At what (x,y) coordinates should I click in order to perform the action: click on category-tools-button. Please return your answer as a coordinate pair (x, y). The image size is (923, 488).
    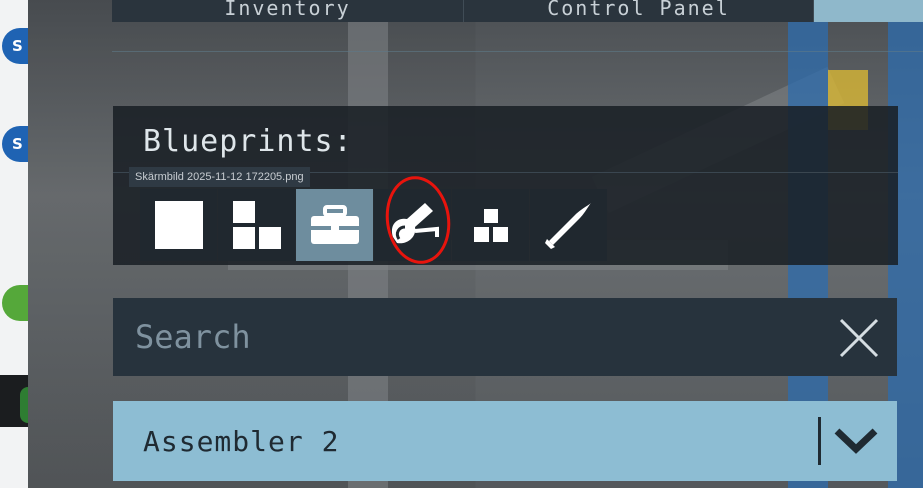
    Looking at the image, I should click on (334, 225).